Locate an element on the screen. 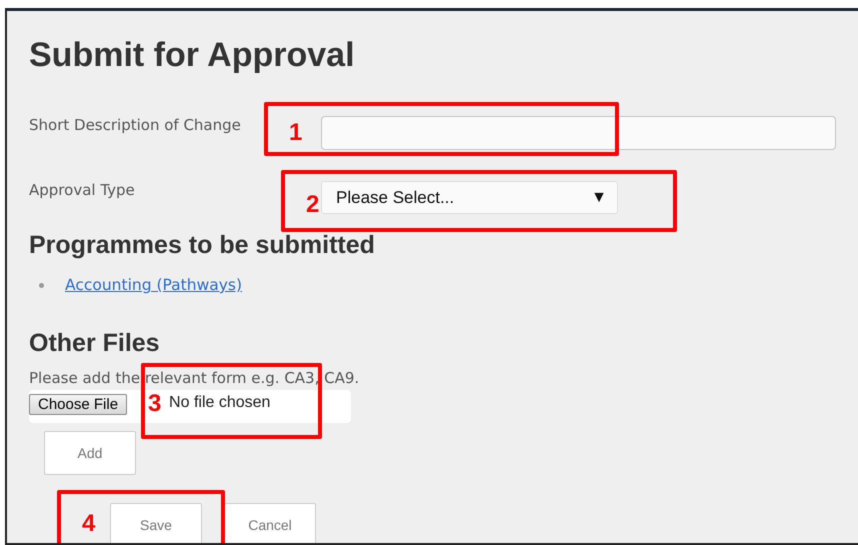 The width and height of the screenshot is (858, 545). field-label: Approval Type is located at coordinates (82, 190).